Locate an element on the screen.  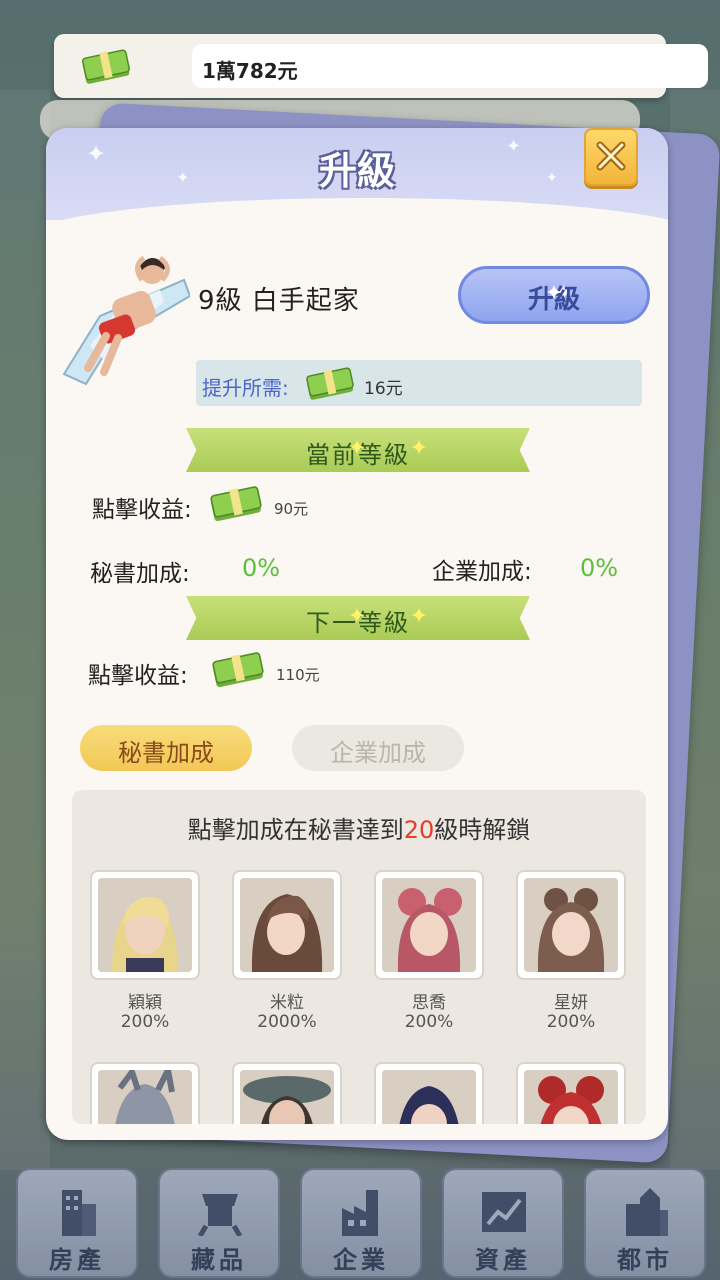
next-level-ribbon: ✦ 下一等級 ✦ is located at coordinates (358, 618).